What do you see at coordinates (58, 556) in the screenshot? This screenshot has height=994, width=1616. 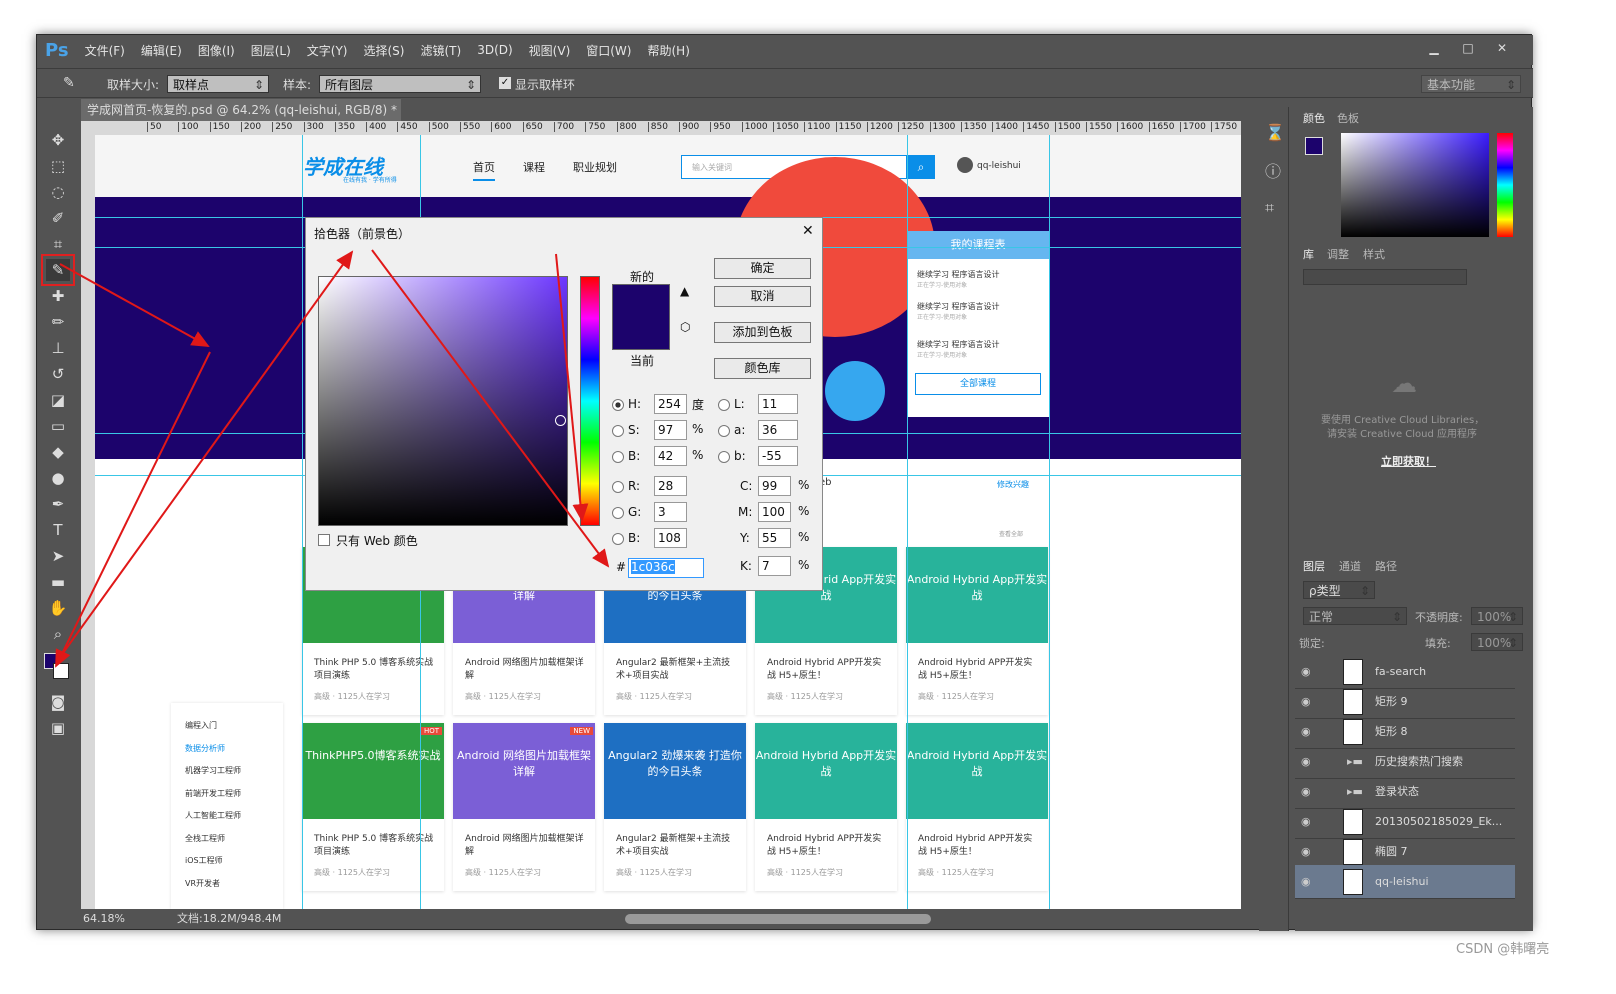 I see `path-select-icon: ➤` at bounding box center [58, 556].